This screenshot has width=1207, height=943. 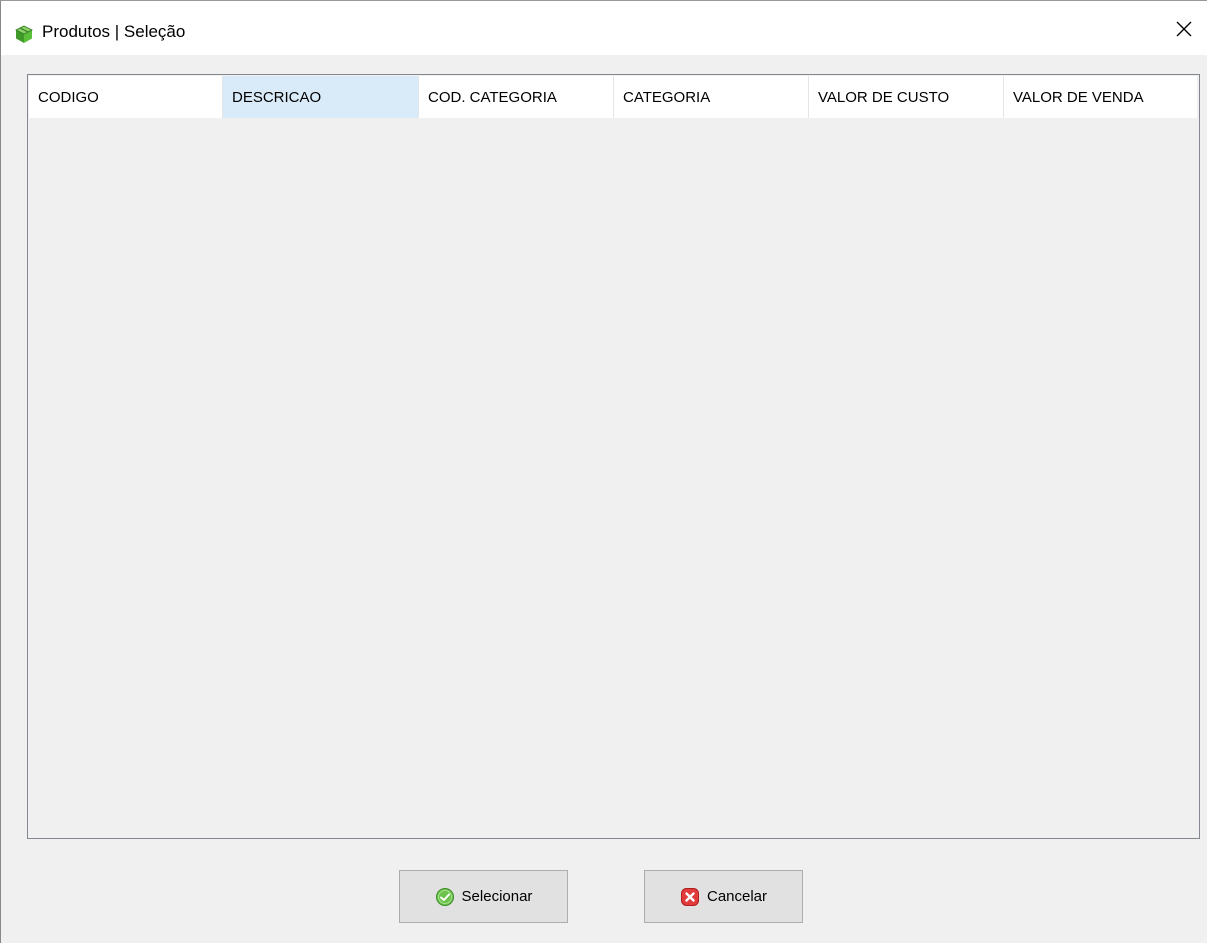 I want to click on column-header-cod-categoria: COD. CATEGORIA, so click(x=516, y=97).